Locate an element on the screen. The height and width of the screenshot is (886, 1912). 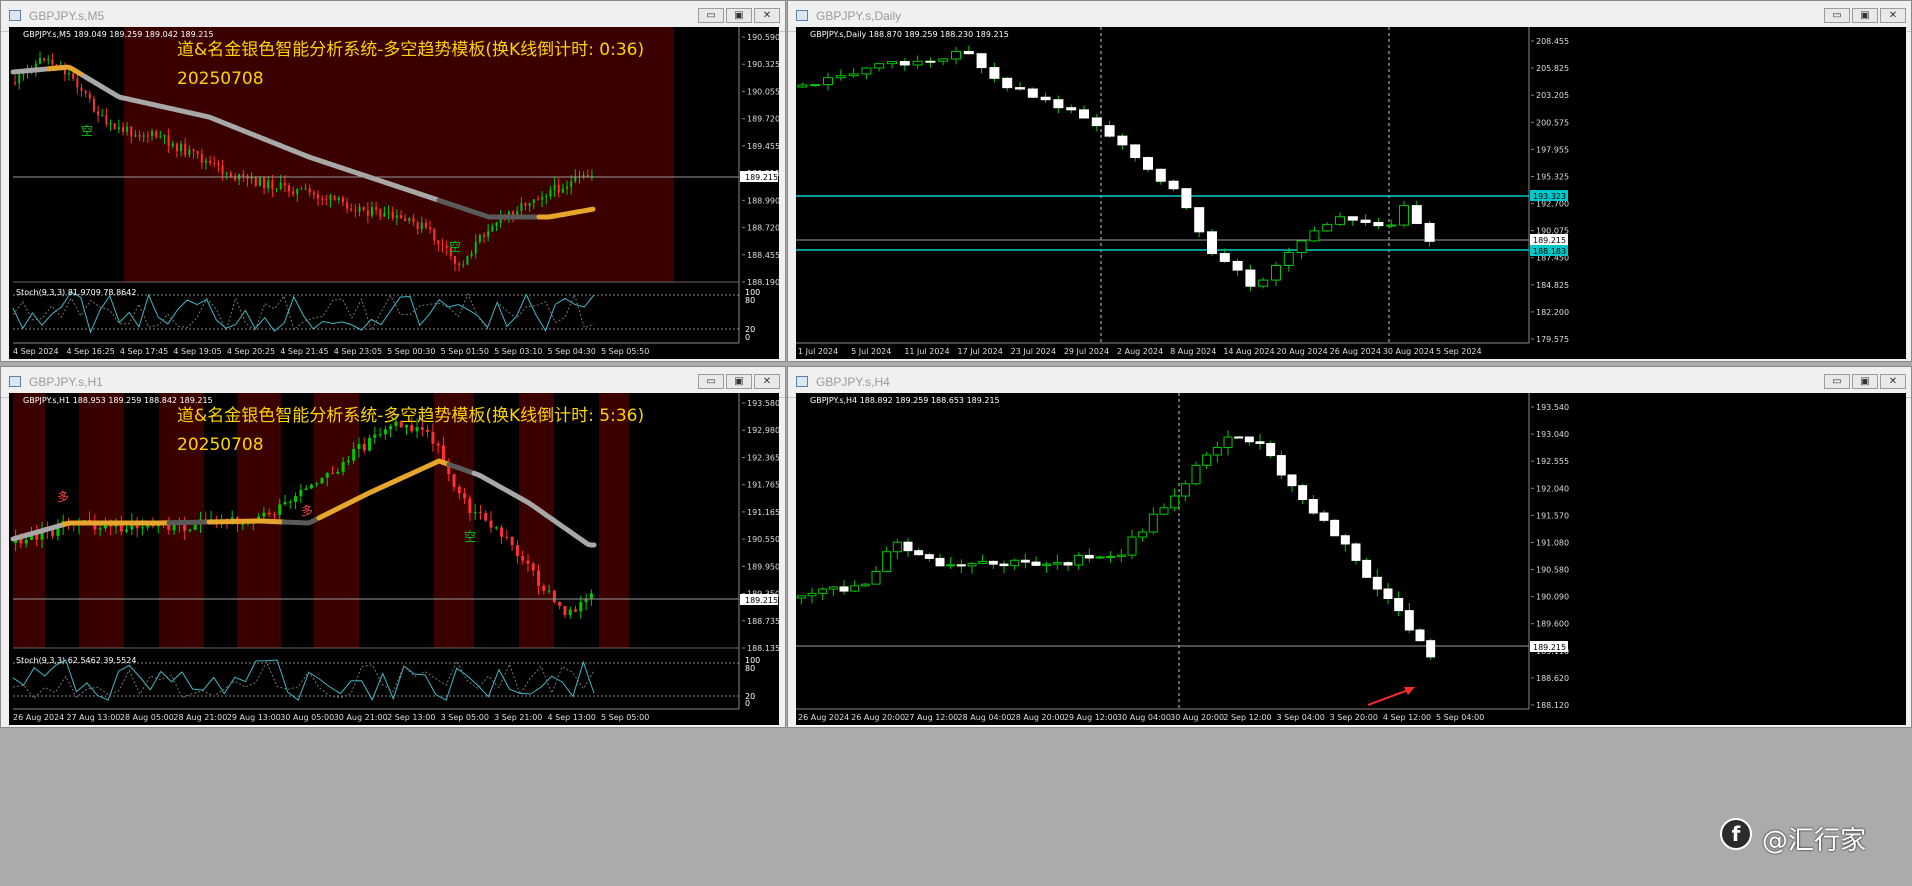
price-tick-label: 190.325 is located at coordinates (763, 64).